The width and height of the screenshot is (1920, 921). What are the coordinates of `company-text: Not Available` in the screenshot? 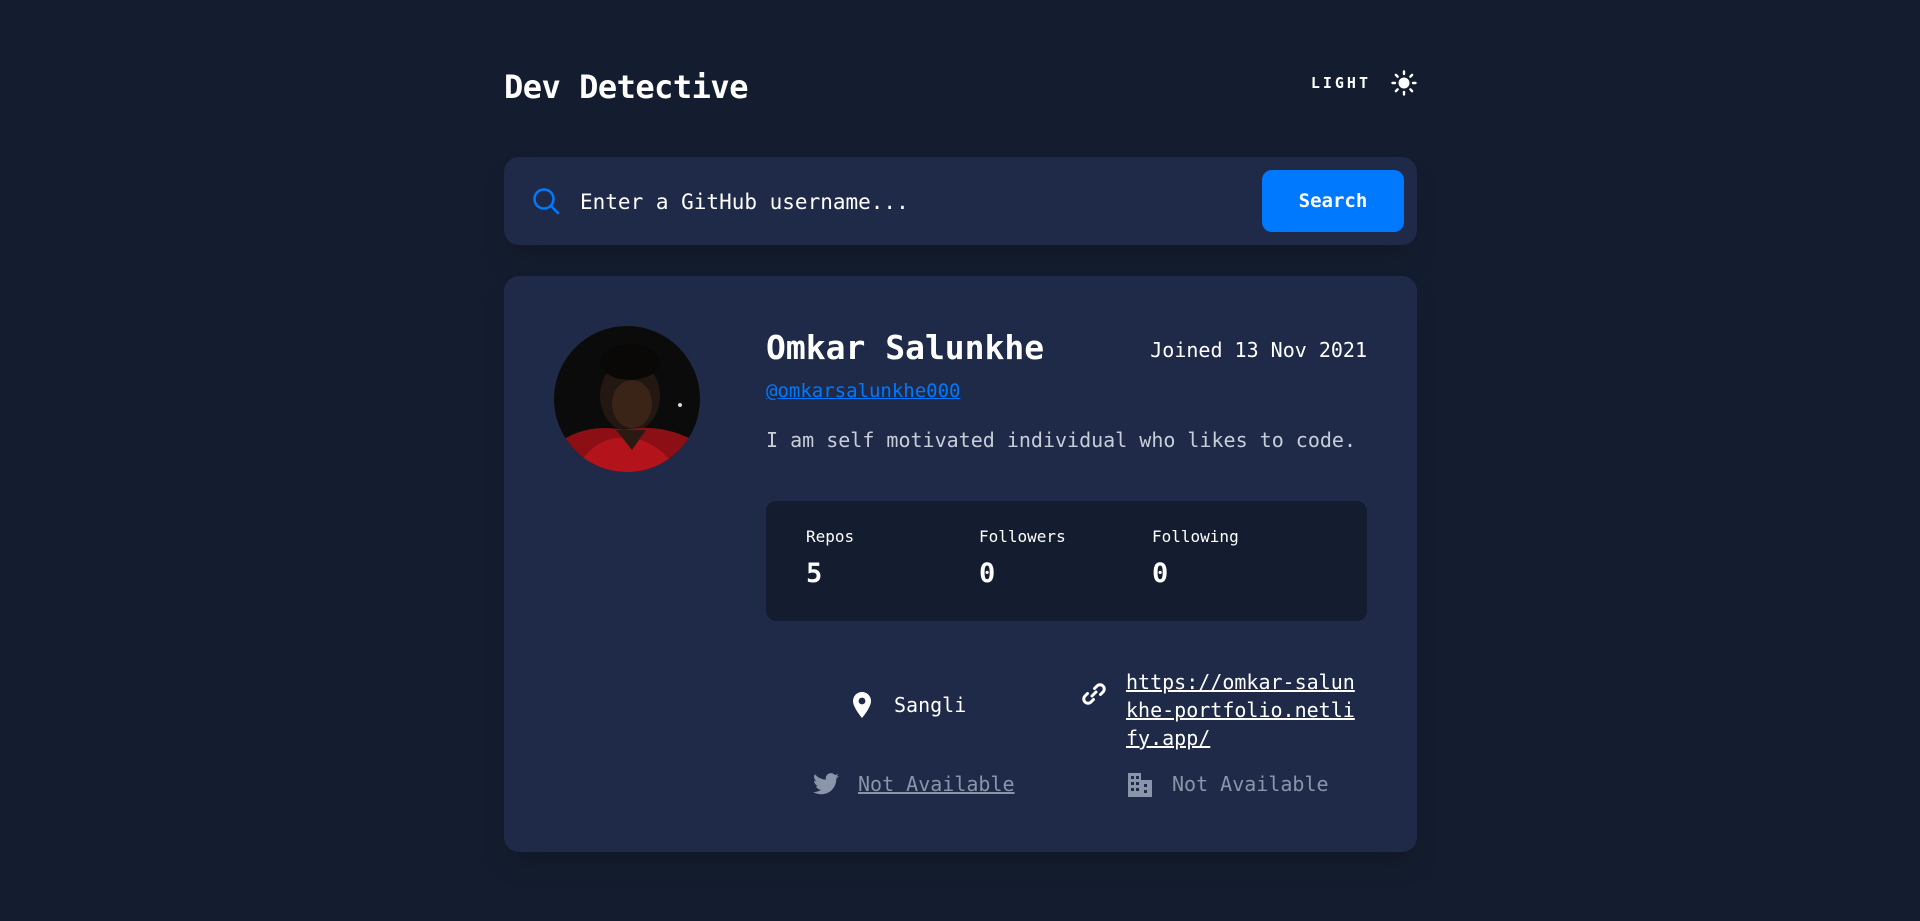 It's located at (1250, 784).